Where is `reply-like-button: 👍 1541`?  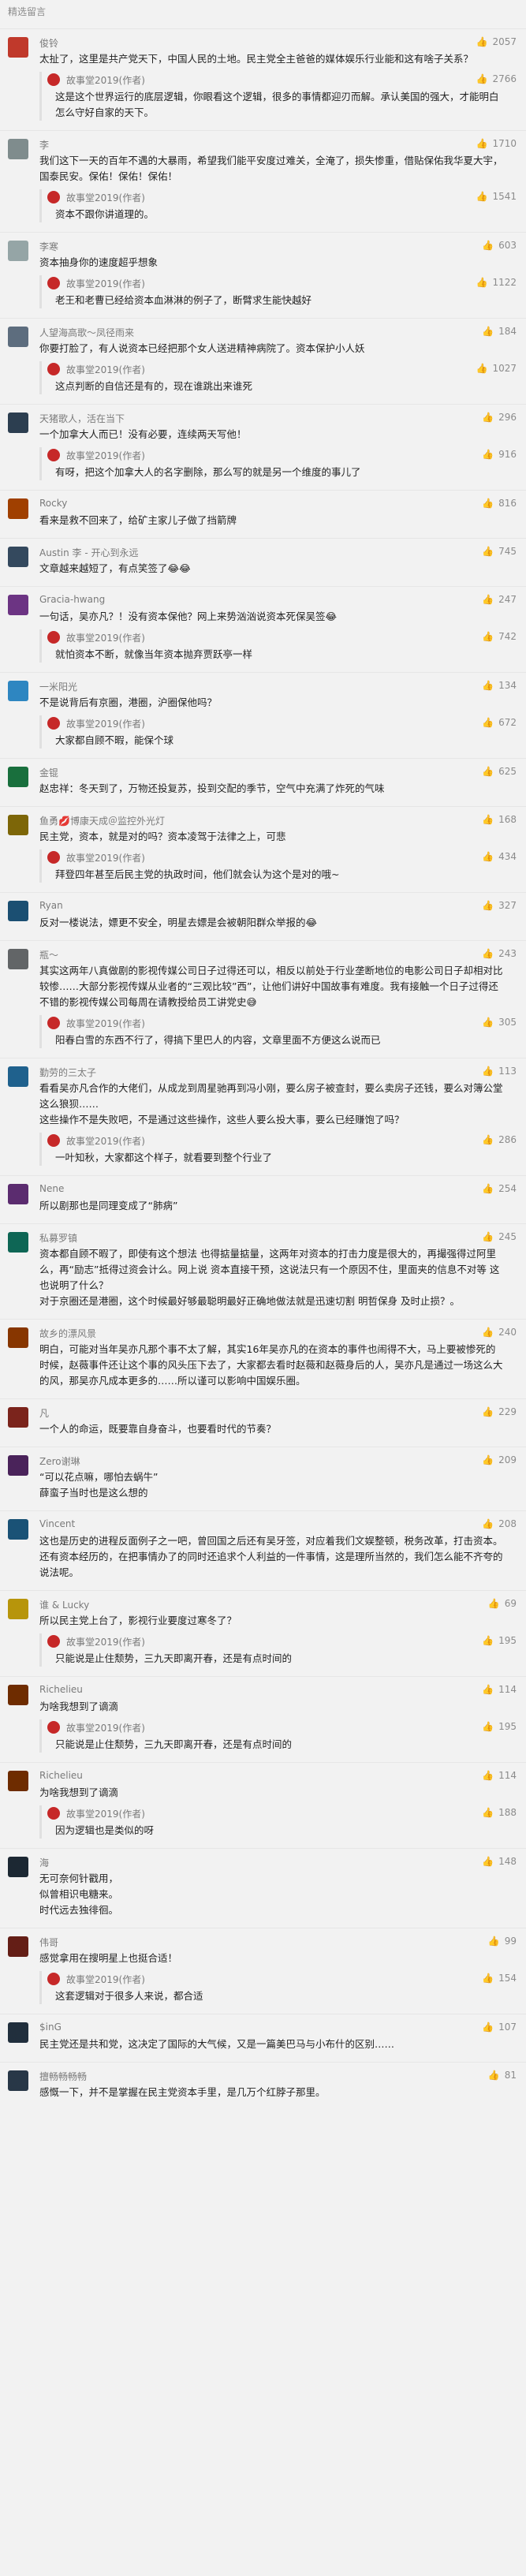 reply-like-button: 👍 1541 is located at coordinates (496, 196).